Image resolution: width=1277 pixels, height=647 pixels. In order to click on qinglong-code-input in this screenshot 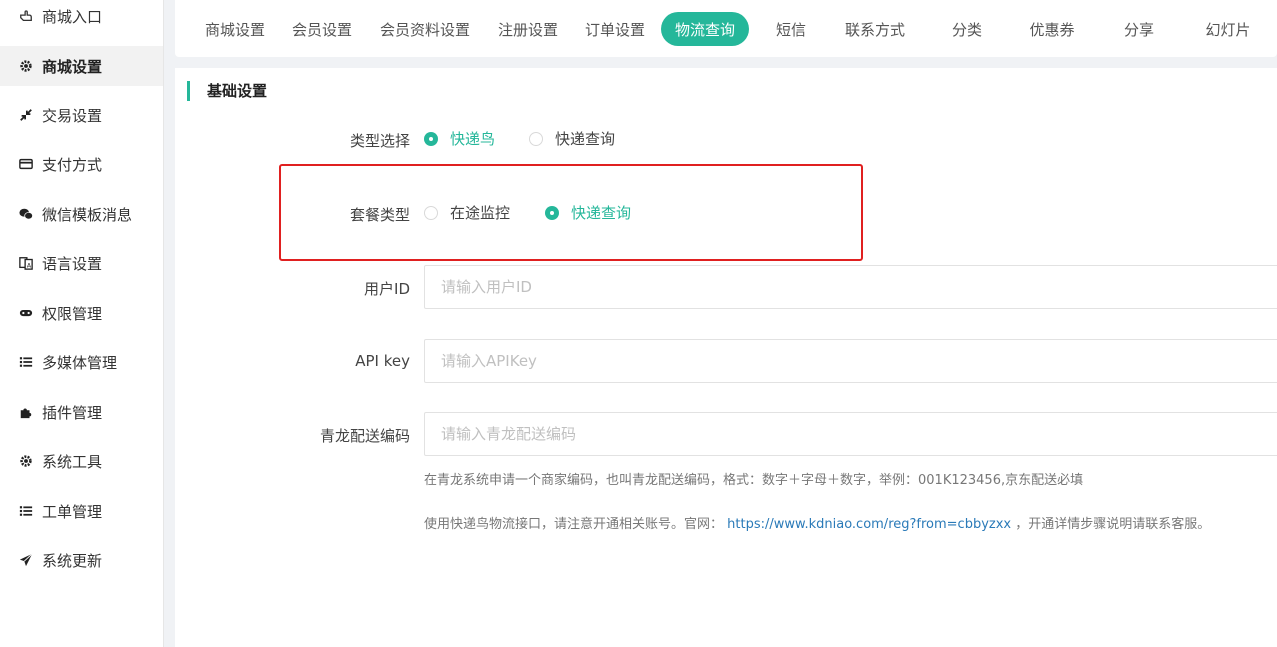, I will do `click(850, 434)`.